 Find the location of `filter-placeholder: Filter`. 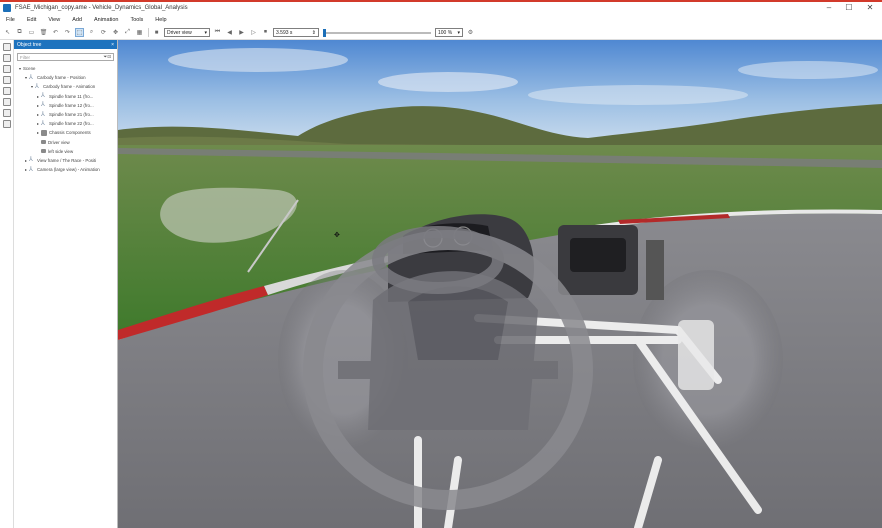

filter-placeholder: Filter is located at coordinates (25, 57).